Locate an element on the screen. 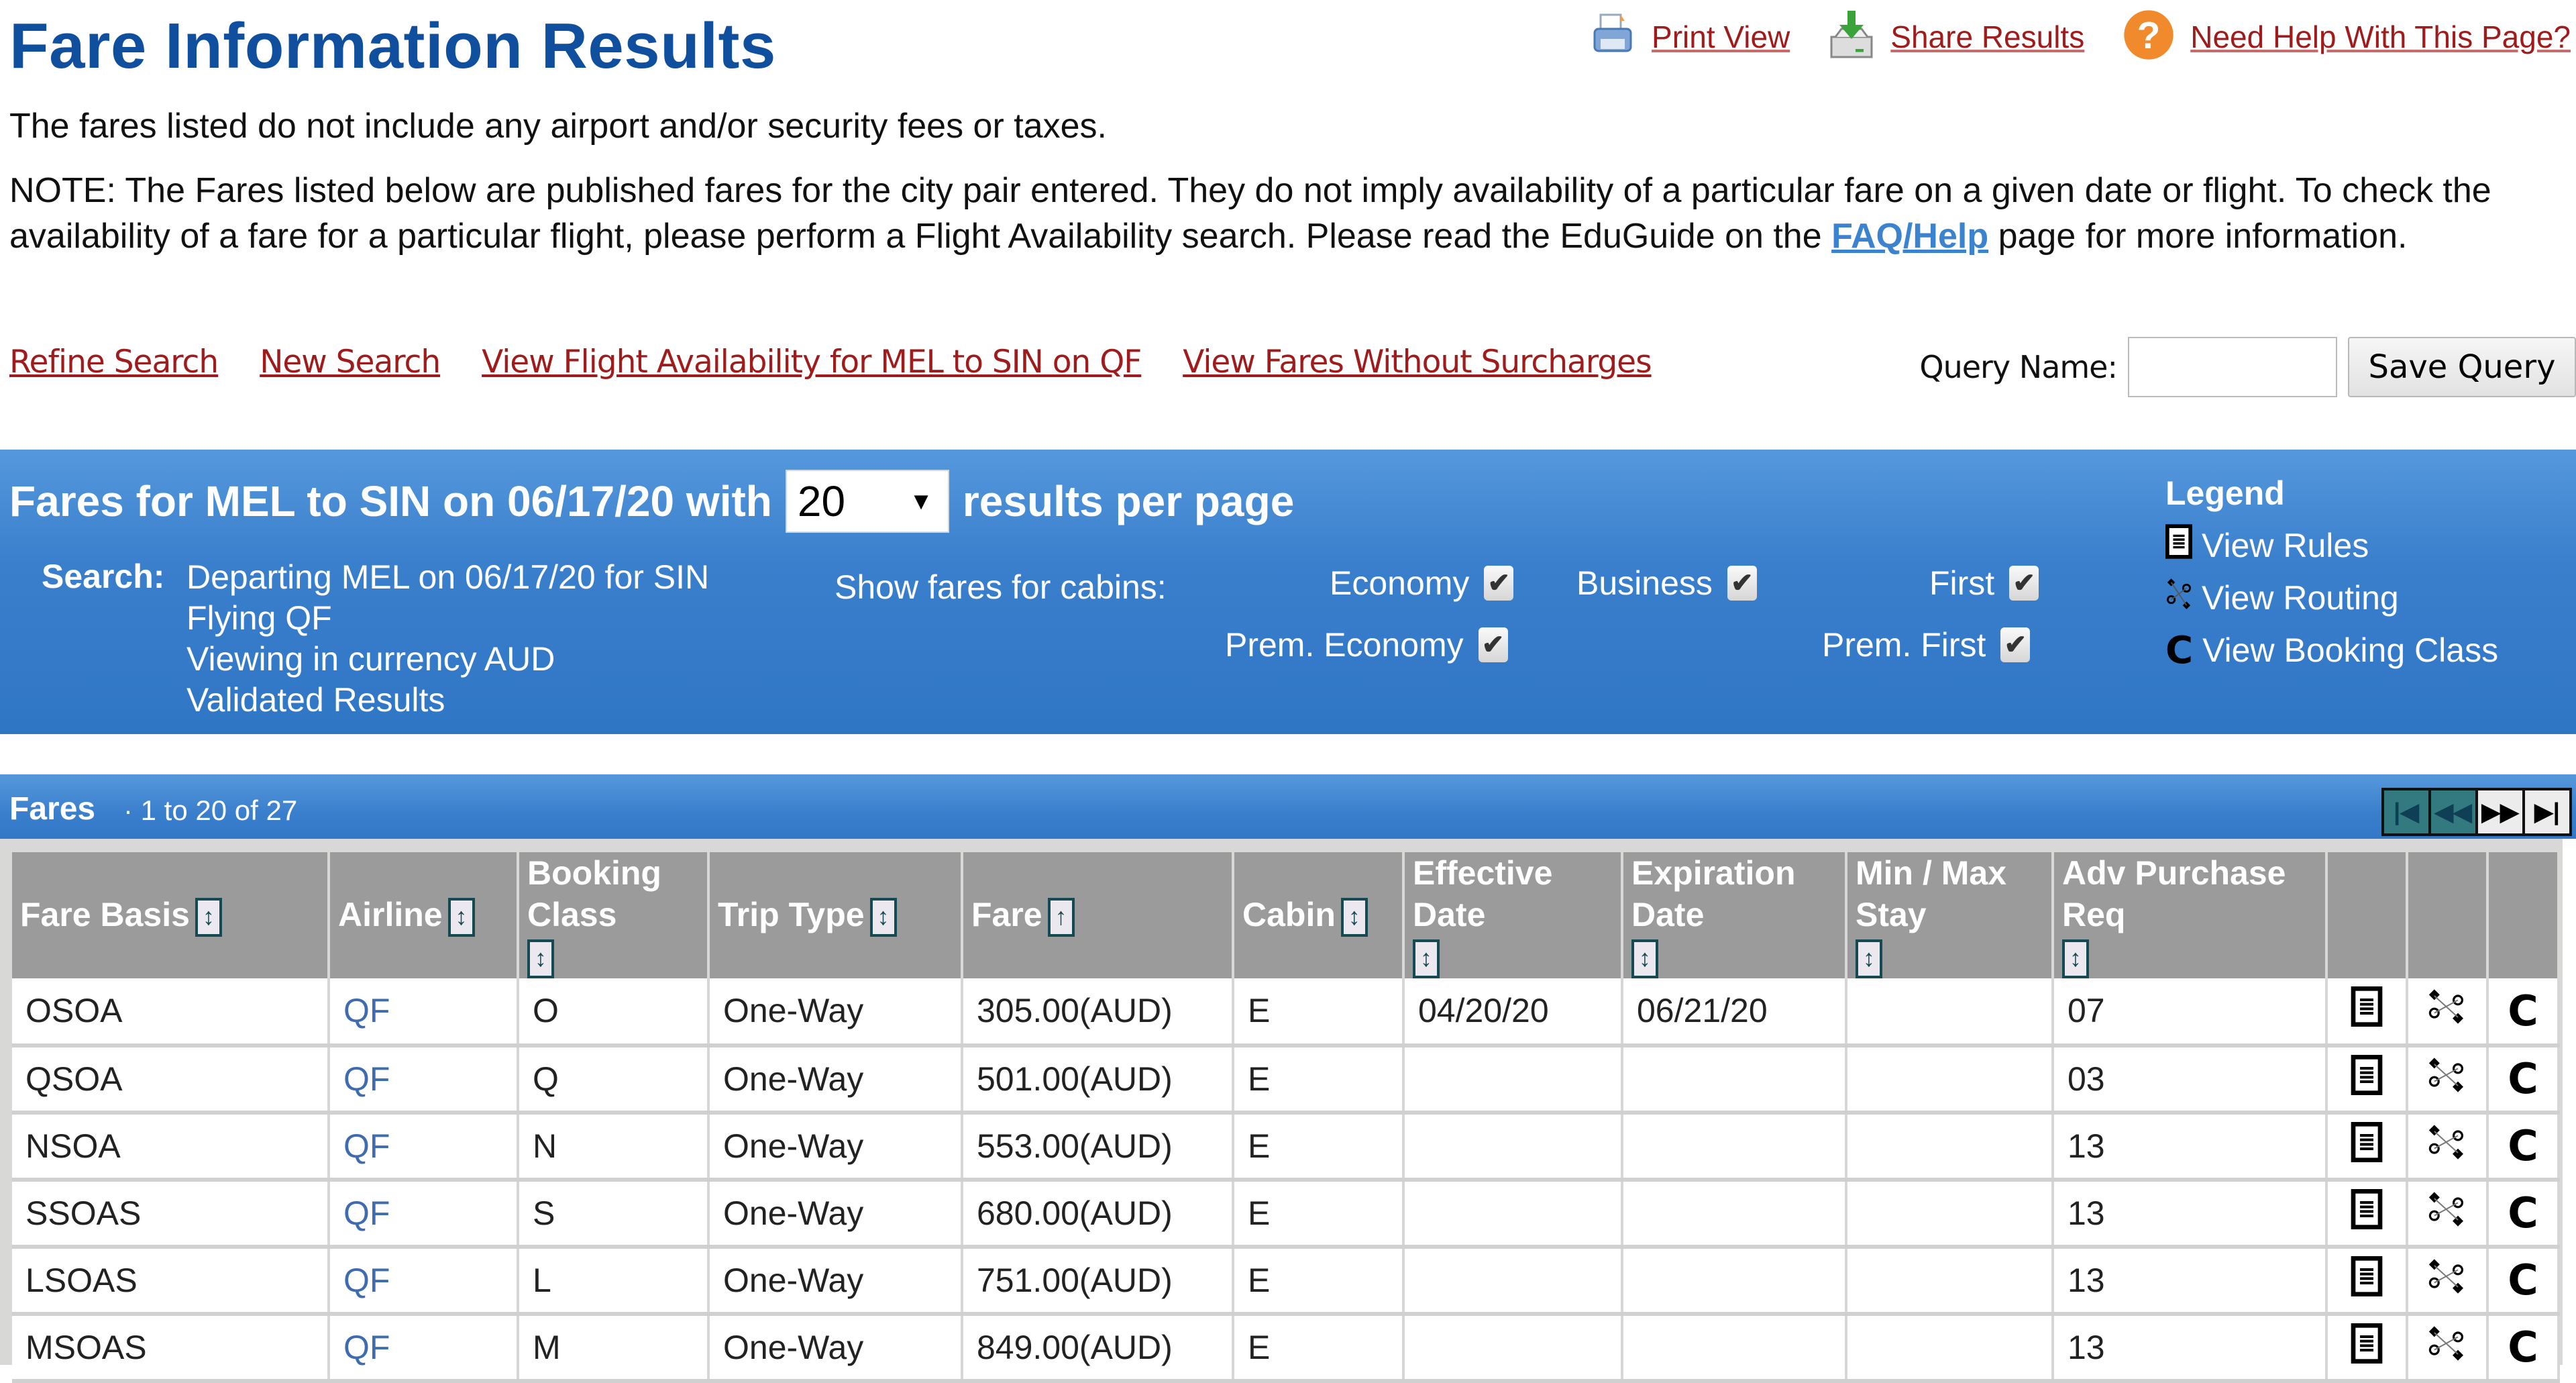 The width and height of the screenshot is (2576, 1383). share-results-link: Share Results is located at coordinates (1987, 37).